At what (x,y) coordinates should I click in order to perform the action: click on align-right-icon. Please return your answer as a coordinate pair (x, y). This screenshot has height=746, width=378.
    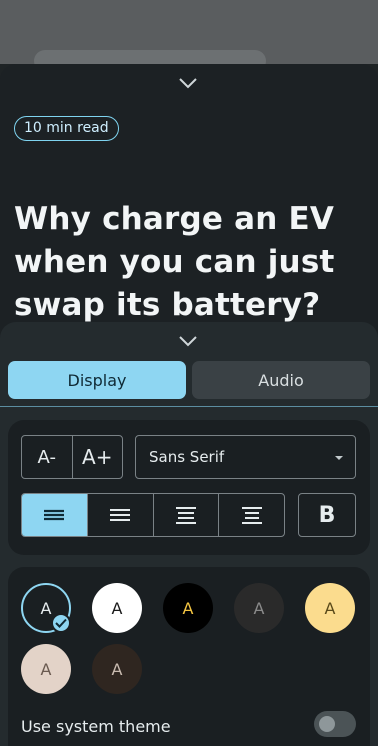
    Looking at the image, I should click on (251, 515).